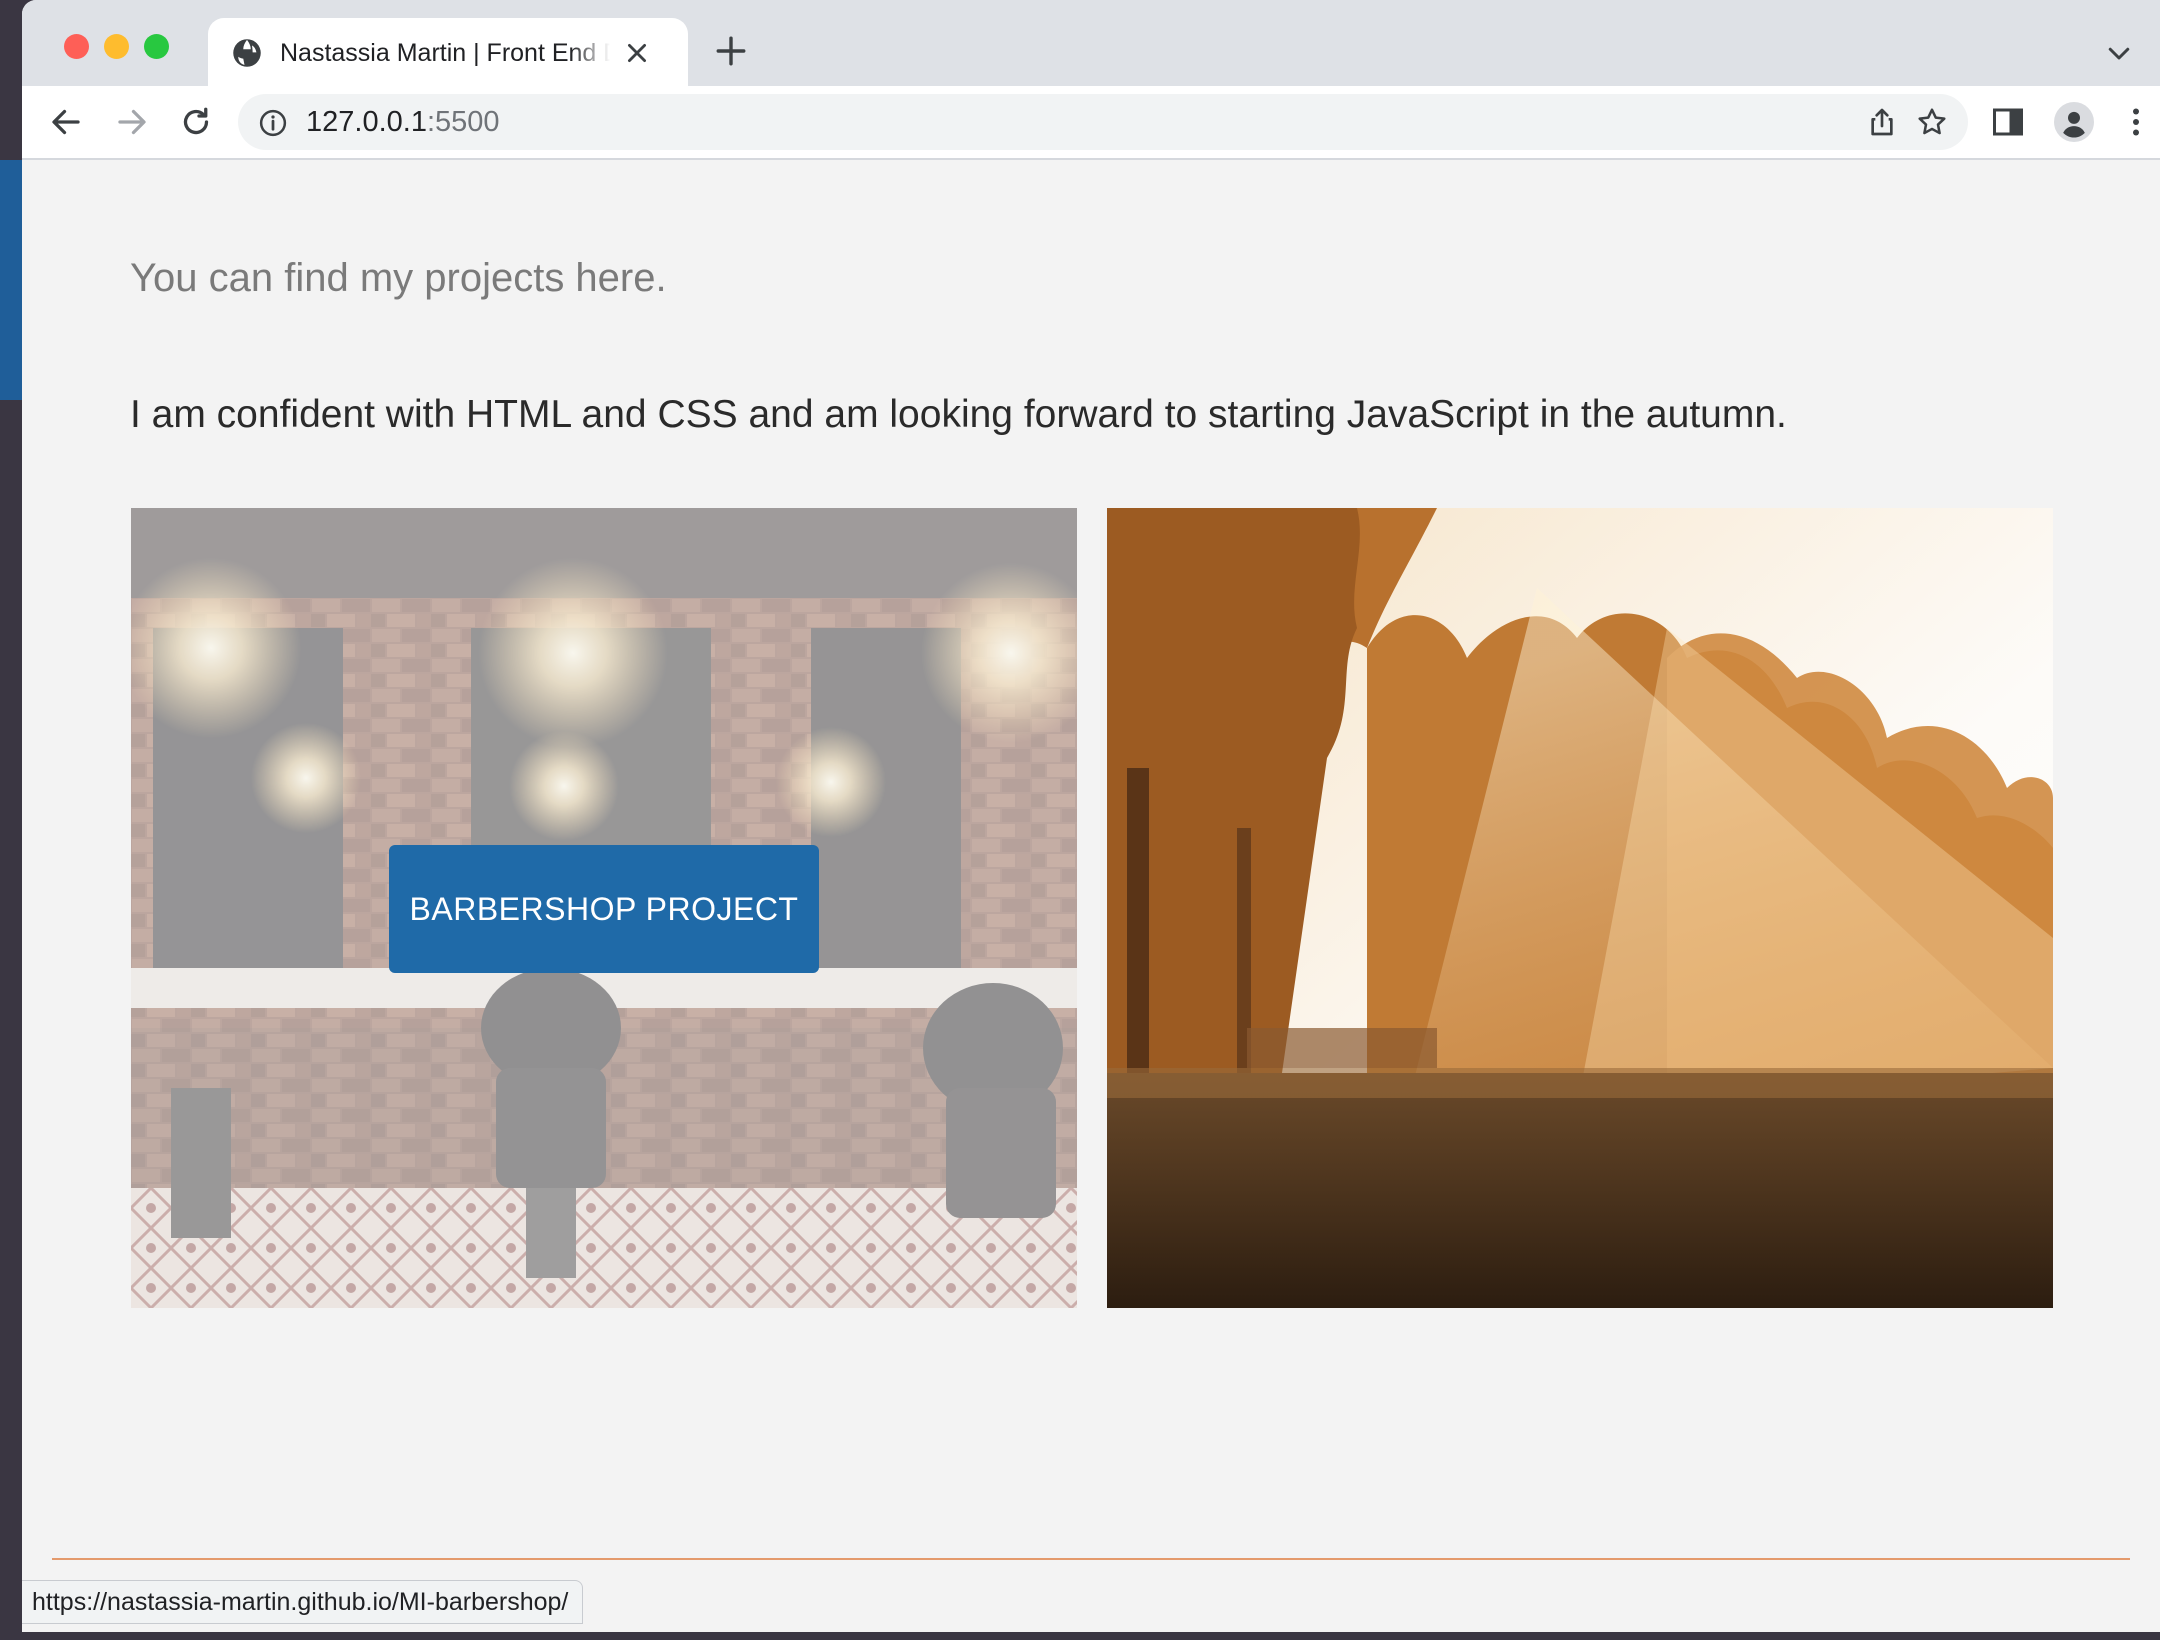 This screenshot has width=2160, height=1640. Describe the element at coordinates (1103, 122) in the screenshot. I see `address-bar: 127.0.0.1:5500` at that location.